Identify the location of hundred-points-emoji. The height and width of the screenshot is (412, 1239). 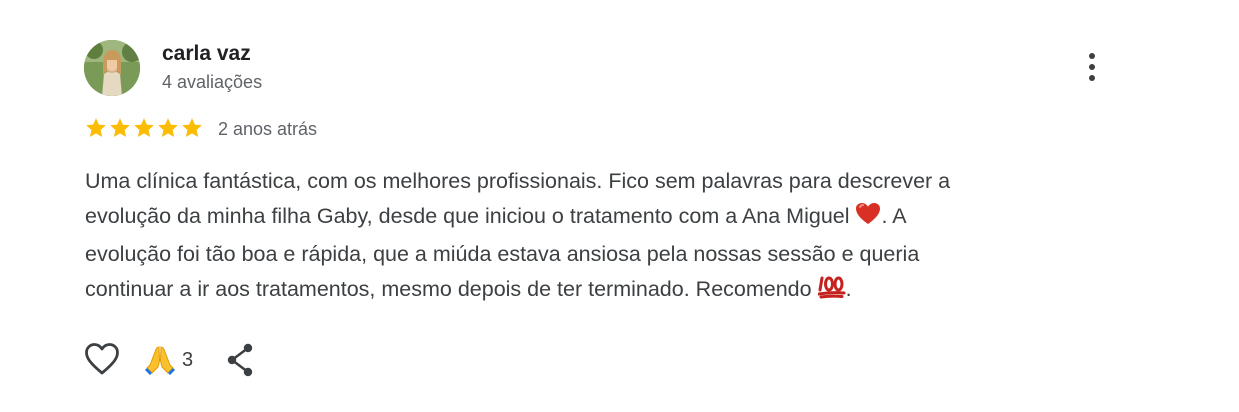
(831, 292).